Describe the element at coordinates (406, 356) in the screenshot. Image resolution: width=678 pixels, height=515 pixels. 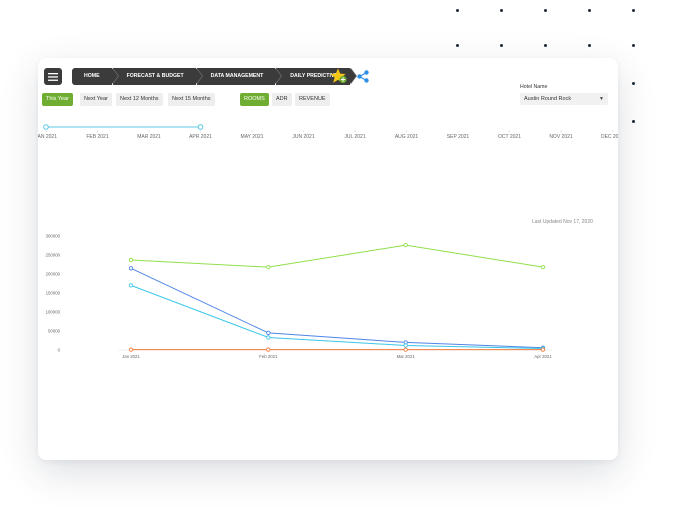
I see `x-tick-label: Mar 2021` at that location.